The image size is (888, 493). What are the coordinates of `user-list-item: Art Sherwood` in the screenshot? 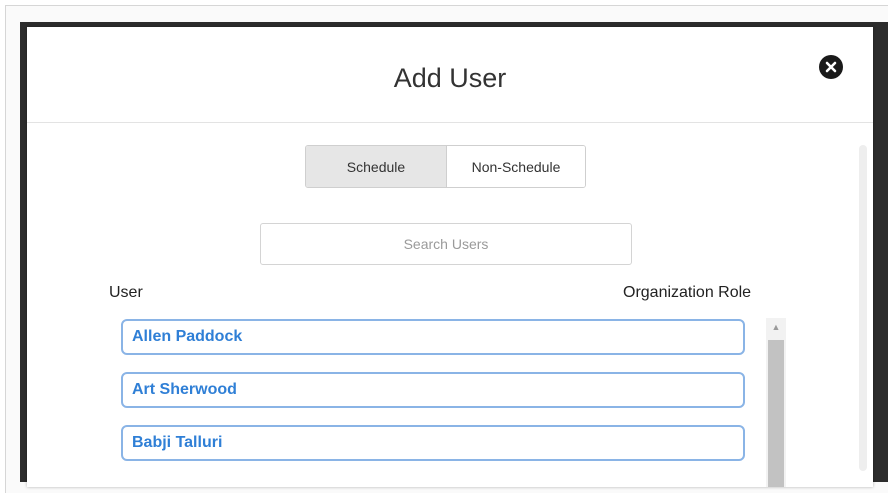 It's located at (433, 390).